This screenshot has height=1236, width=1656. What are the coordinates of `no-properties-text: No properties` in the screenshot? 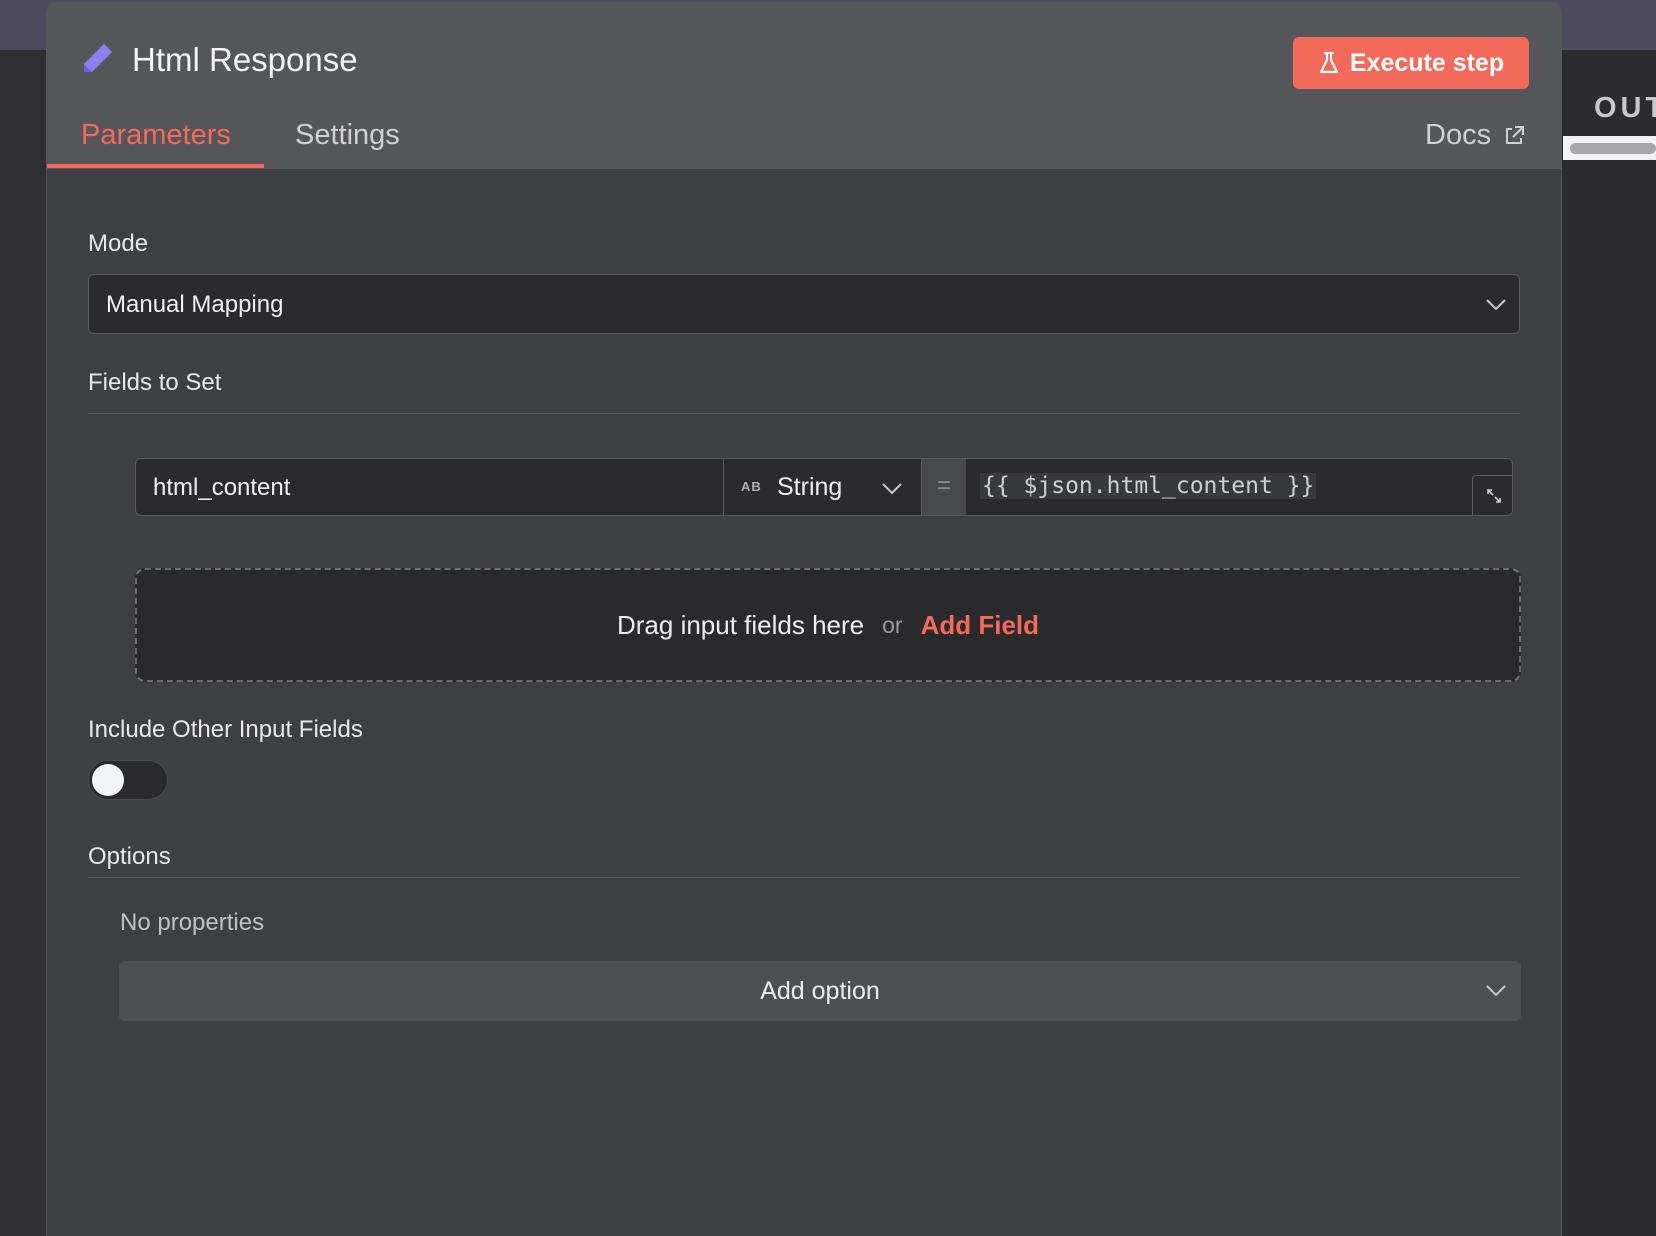 It's located at (192, 922).